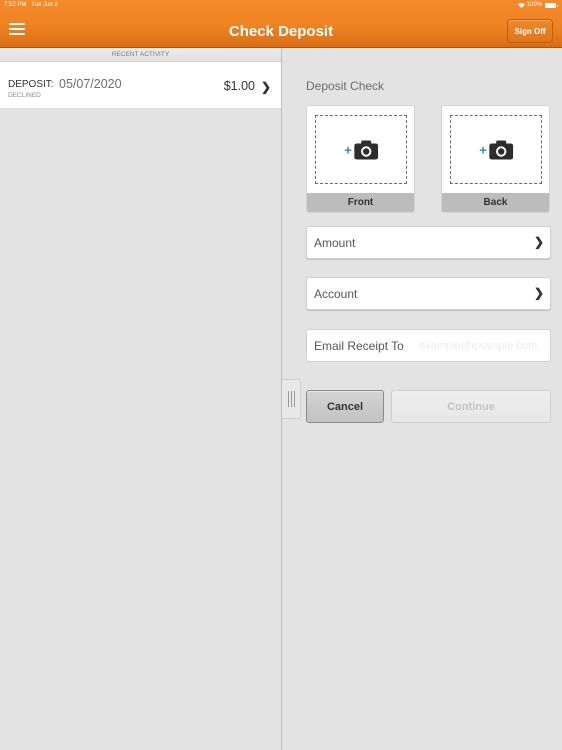 The width and height of the screenshot is (562, 750). Describe the element at coordinates (534, 5) in the screenshot. I see `battery-percent: 100%` at that location.